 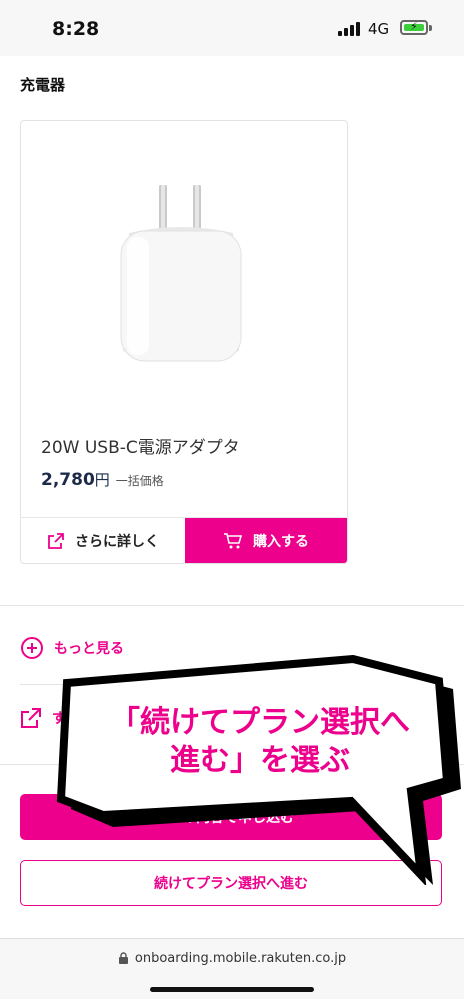 I want to click on battery-tip, so click(x=430, y=28).